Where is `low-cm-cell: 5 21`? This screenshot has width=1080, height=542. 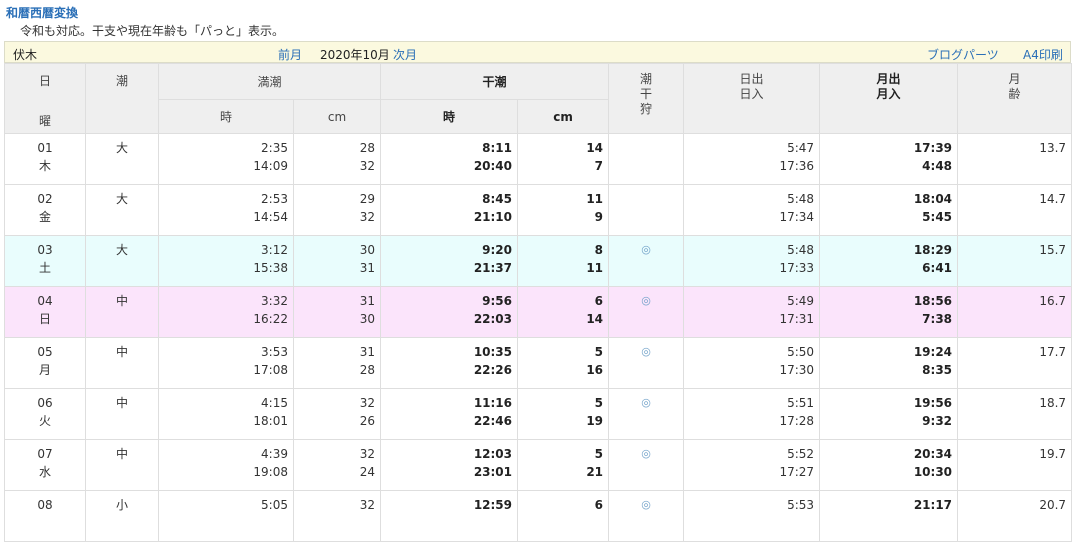
low-cm-cell: 5 21 is located at coordinates (563, 465).